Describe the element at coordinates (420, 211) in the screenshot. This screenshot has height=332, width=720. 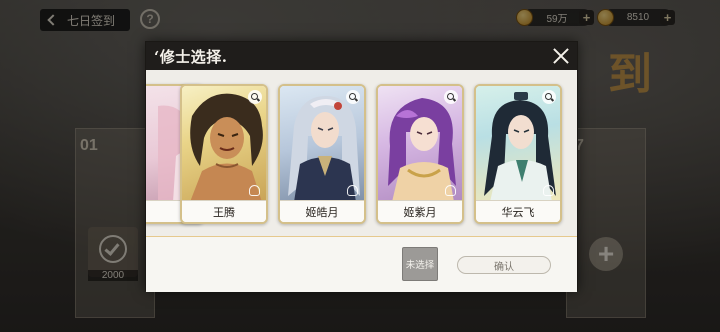
I see `character-name: 姬紫月` at that location.